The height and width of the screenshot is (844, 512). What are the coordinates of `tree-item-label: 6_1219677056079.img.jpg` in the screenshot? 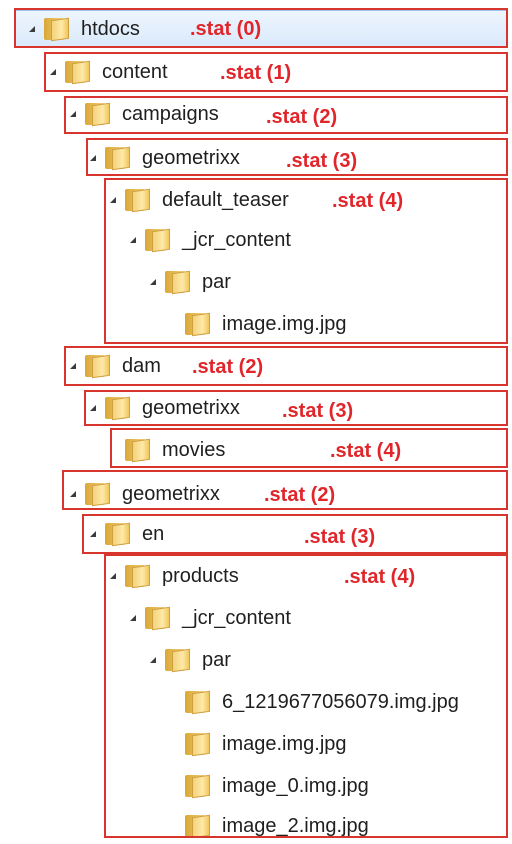 It's located at (340, 701).